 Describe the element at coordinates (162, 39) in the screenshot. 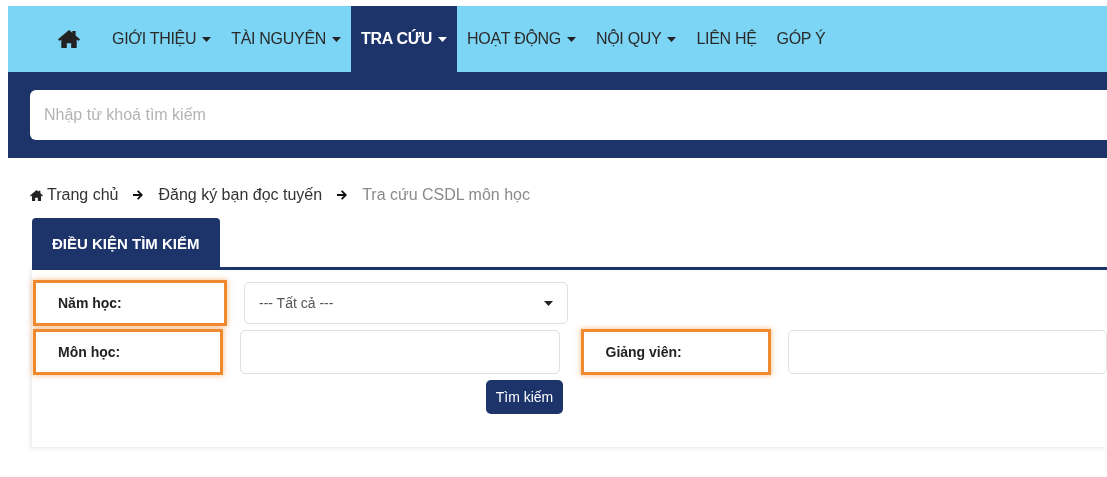

I see `nav-menu-item: GIỚI THIỆU` at that location.